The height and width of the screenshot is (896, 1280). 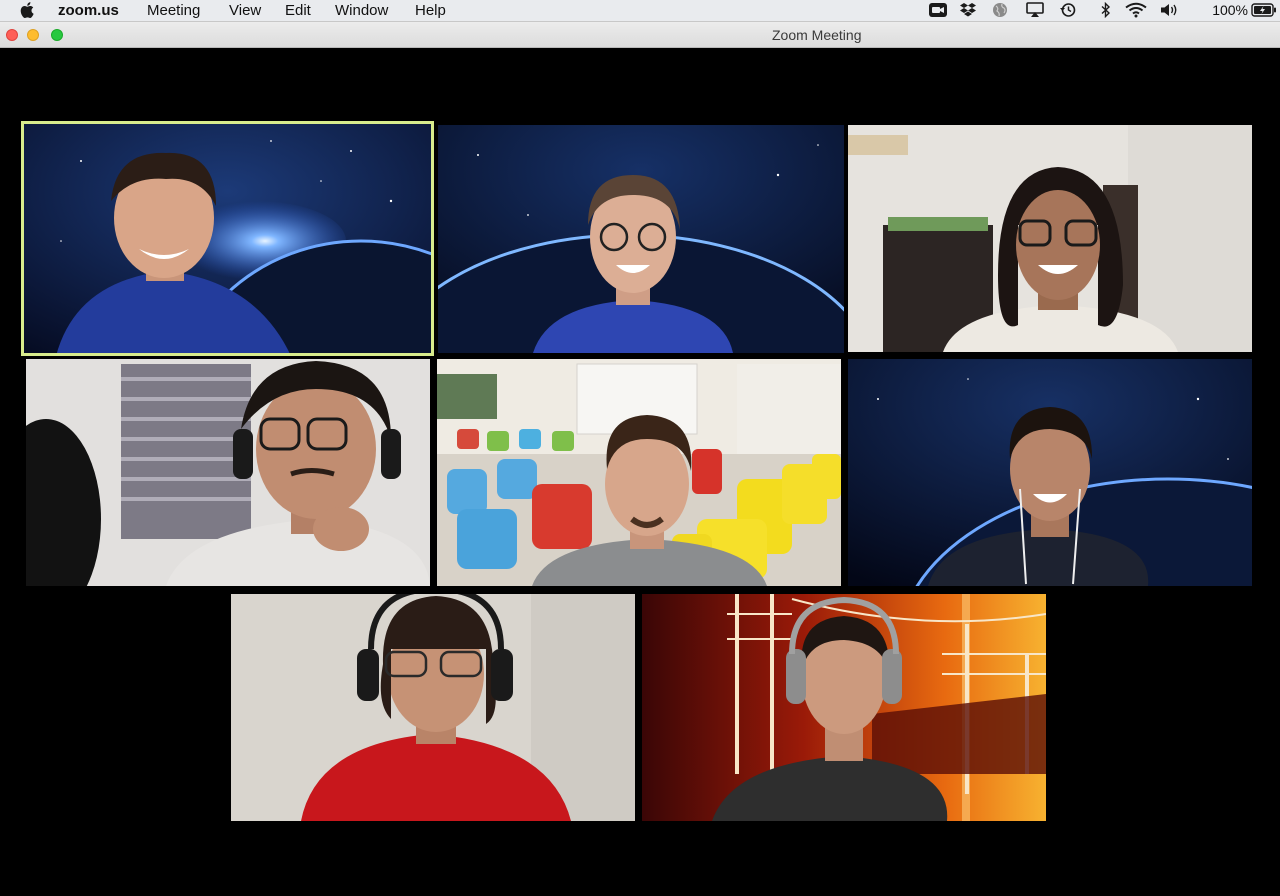 I want to click on window-title: Zoom Meeting, so click(x=817, y=35).